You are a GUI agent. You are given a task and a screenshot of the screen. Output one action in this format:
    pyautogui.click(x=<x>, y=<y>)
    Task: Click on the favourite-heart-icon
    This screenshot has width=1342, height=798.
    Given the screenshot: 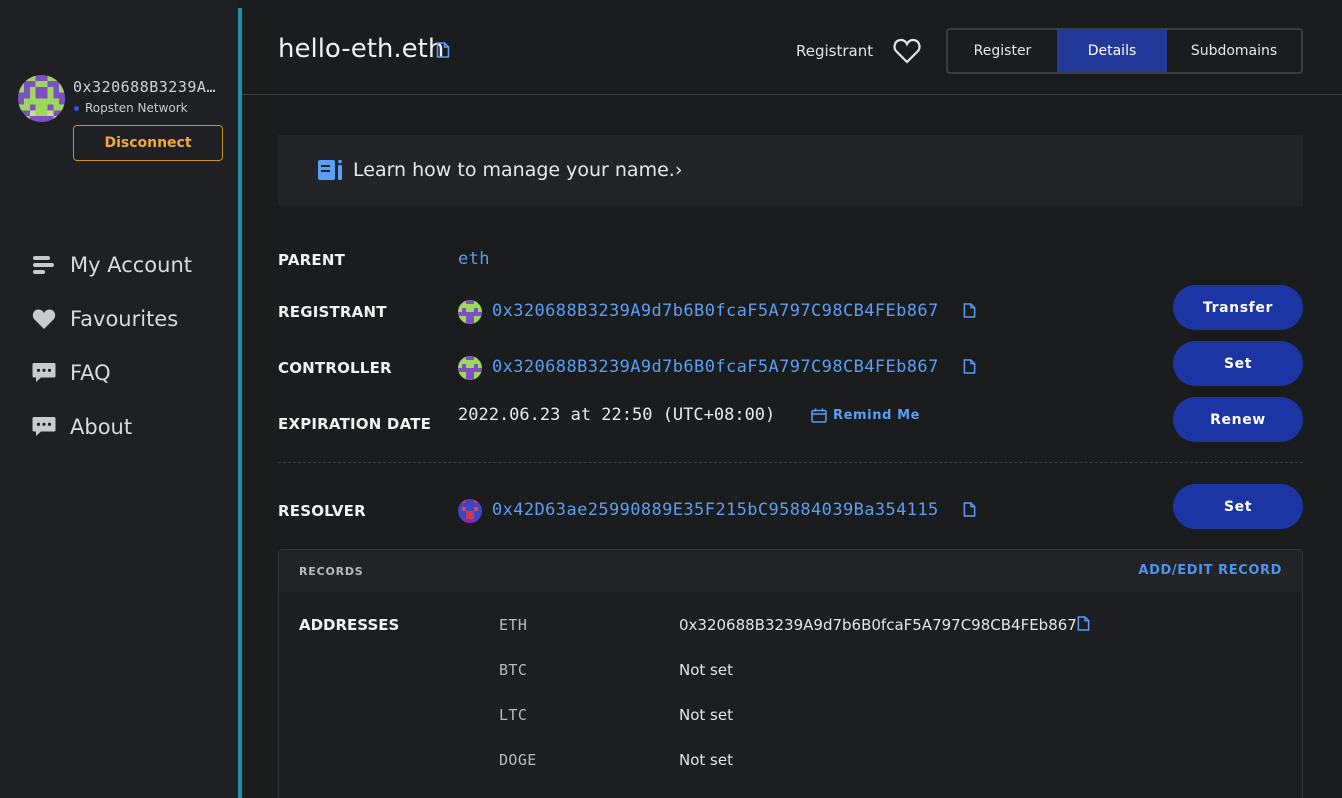 What is the action you would take?
    pyautogui.click(x=907, y=53)
    